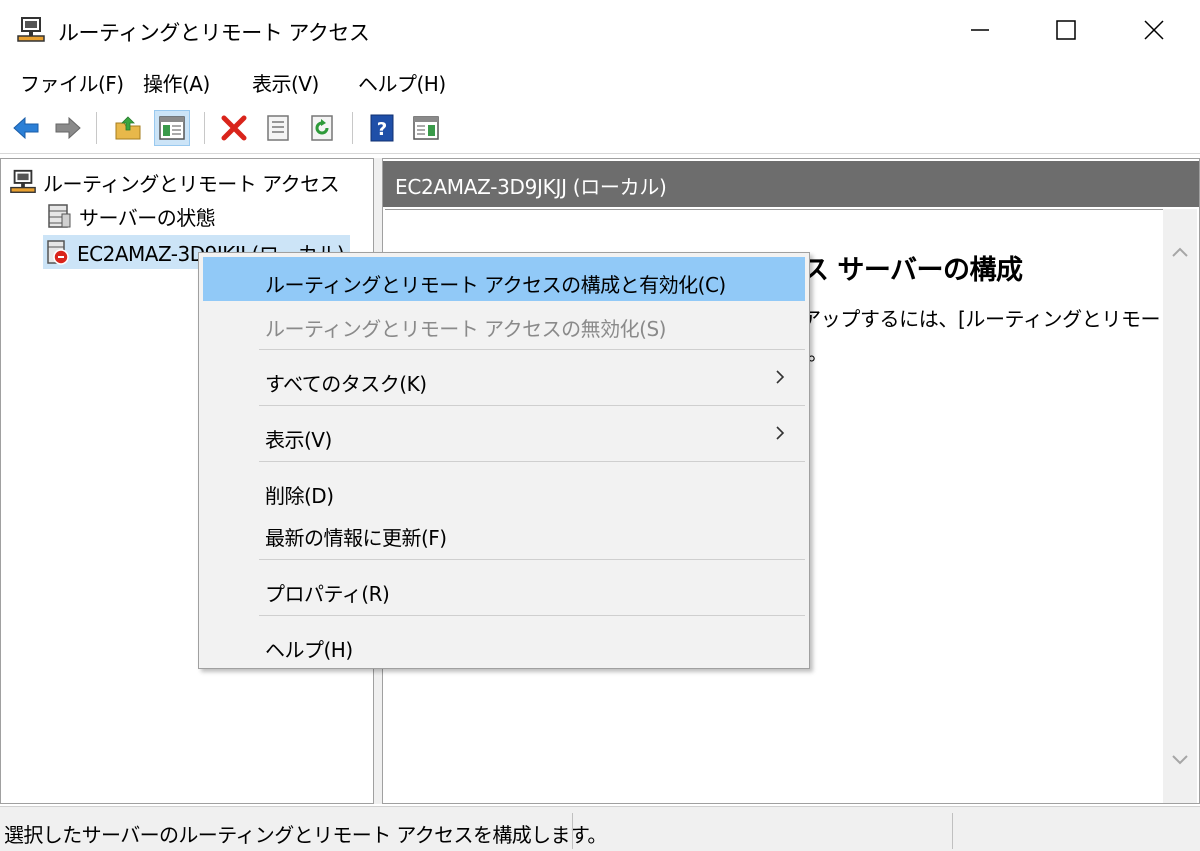 The height and width of the screenshot is (851, 1200). Describe the element at coordinates (504, 532) in the screenshot. I see `menu-item-refresh: 最新の情報に更新(F)` at that location.